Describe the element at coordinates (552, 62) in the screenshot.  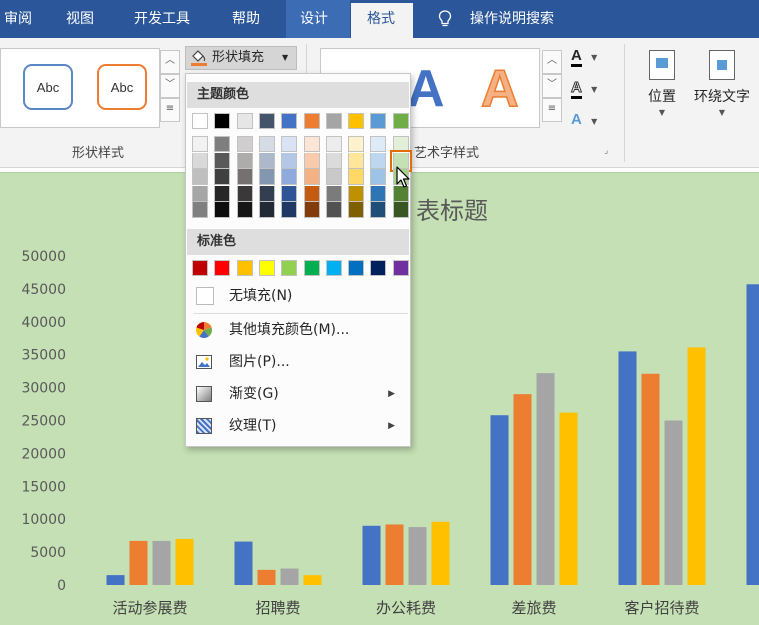
I see `wordart-up-button: ︿` at that location.